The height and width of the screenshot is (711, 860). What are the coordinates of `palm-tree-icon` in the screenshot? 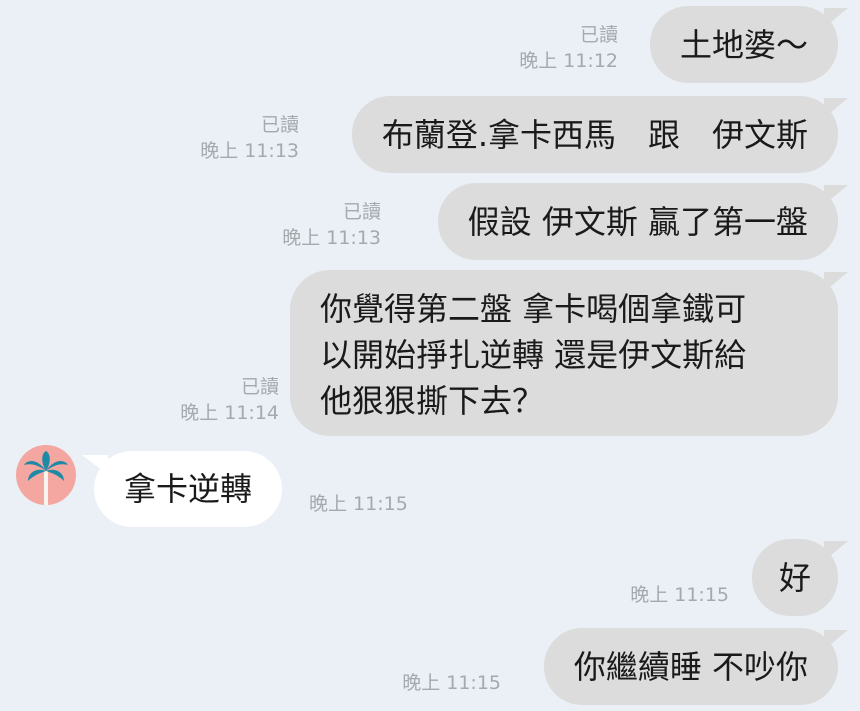 It's located at (46, 478).